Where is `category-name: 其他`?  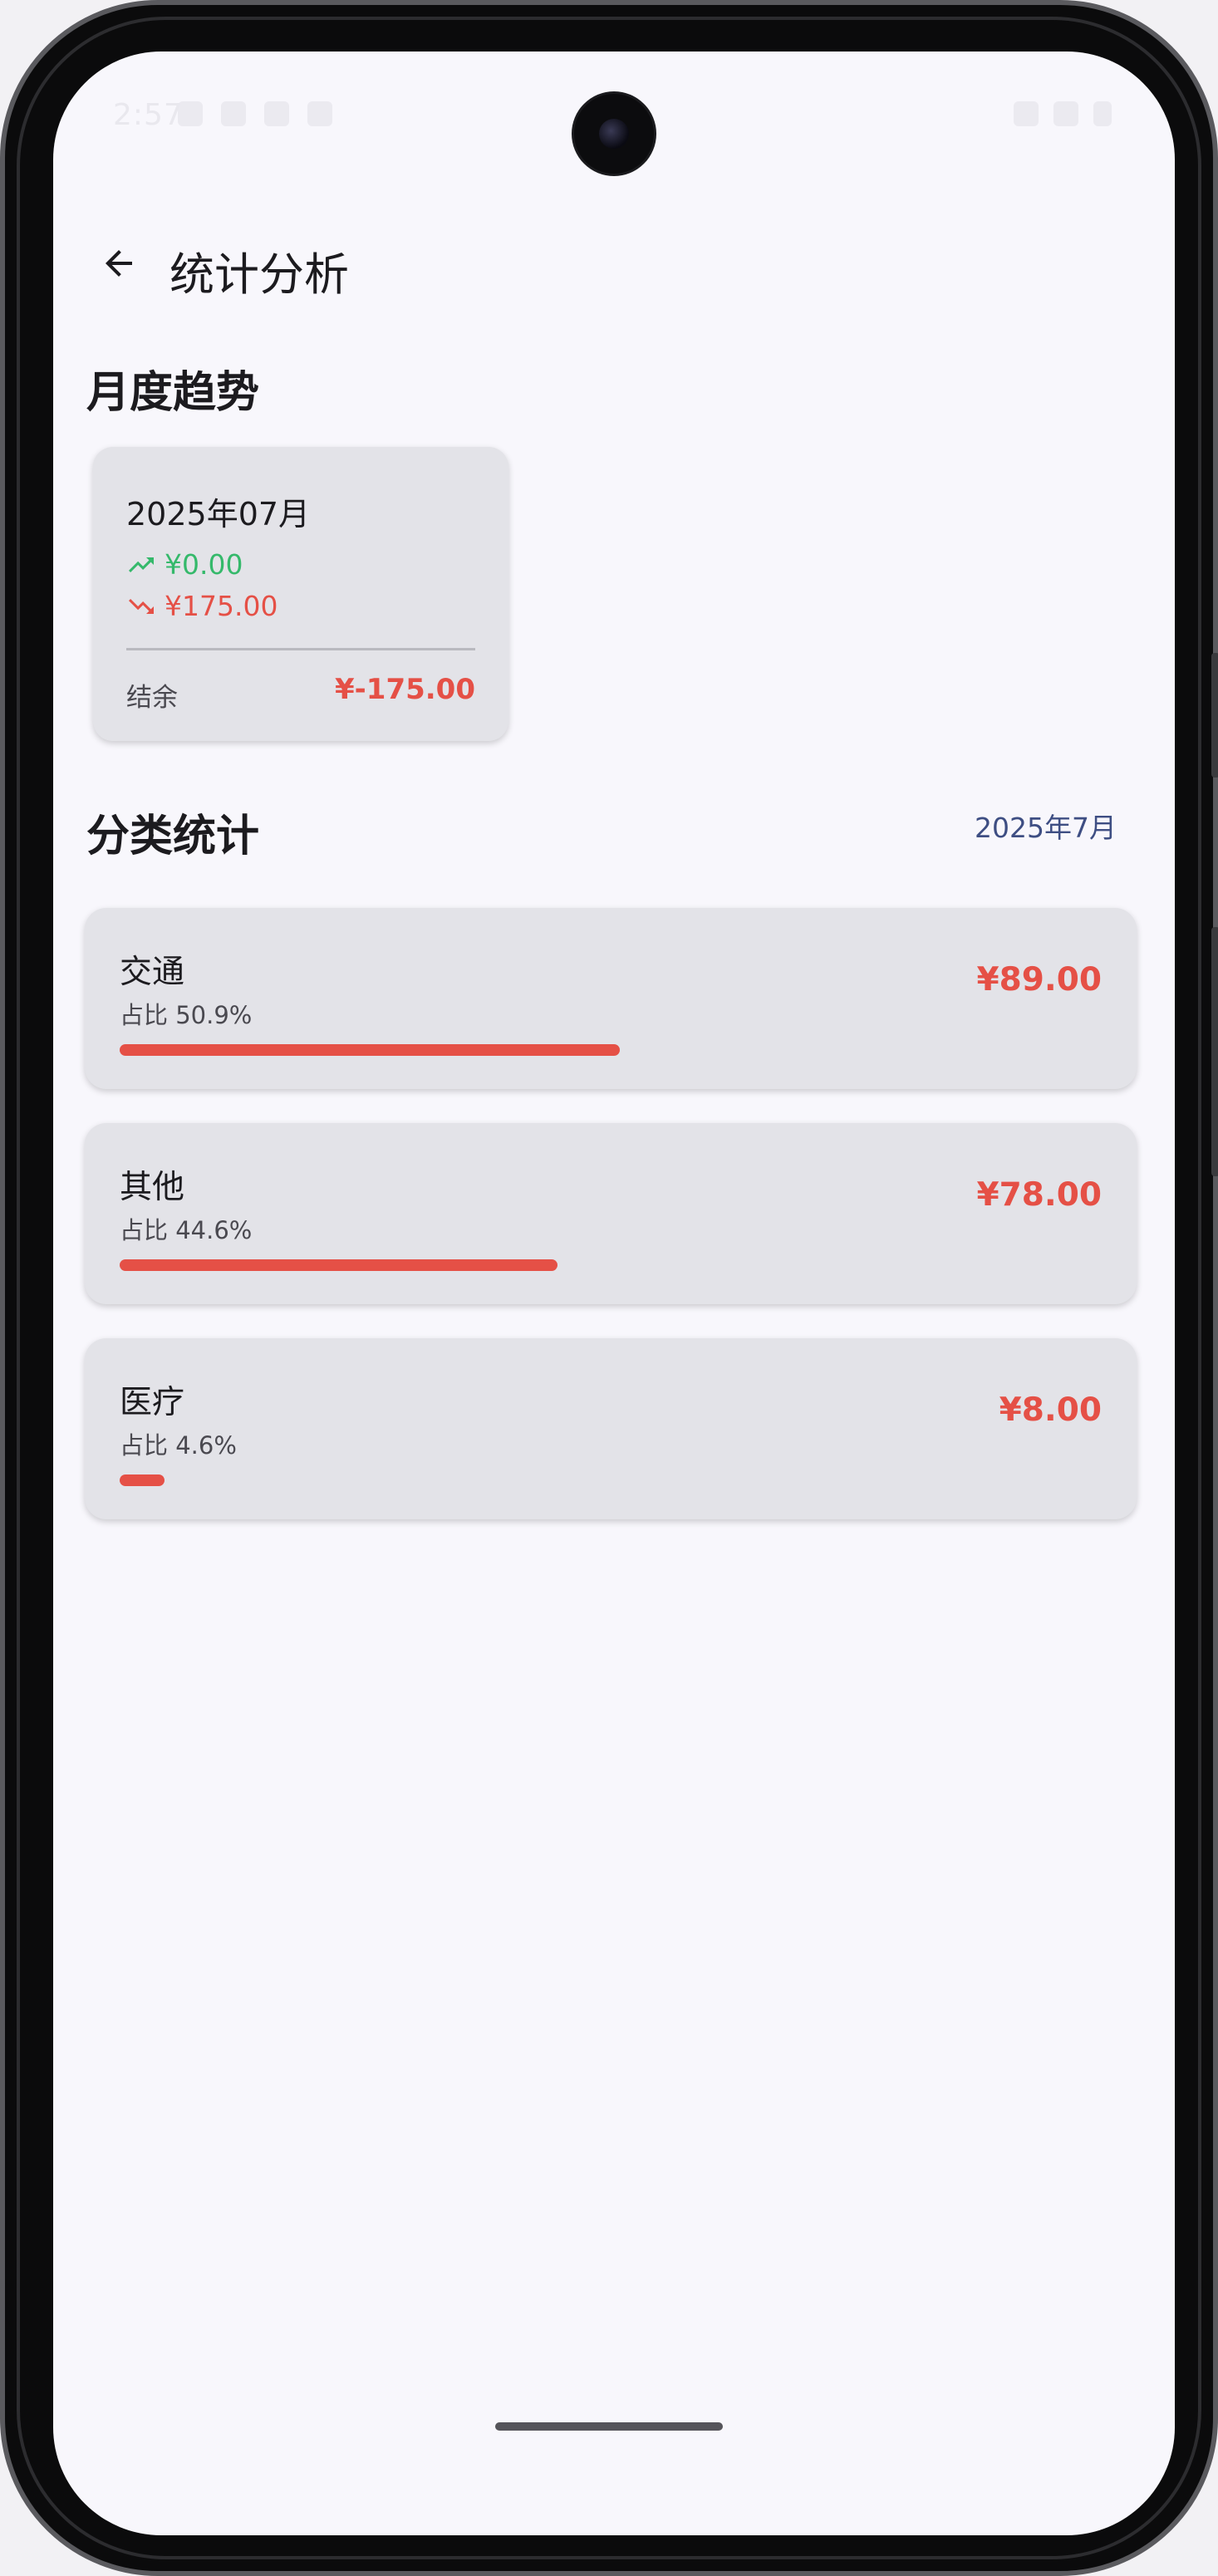 category-name: 其他 is located at coordinates (152, 1187).